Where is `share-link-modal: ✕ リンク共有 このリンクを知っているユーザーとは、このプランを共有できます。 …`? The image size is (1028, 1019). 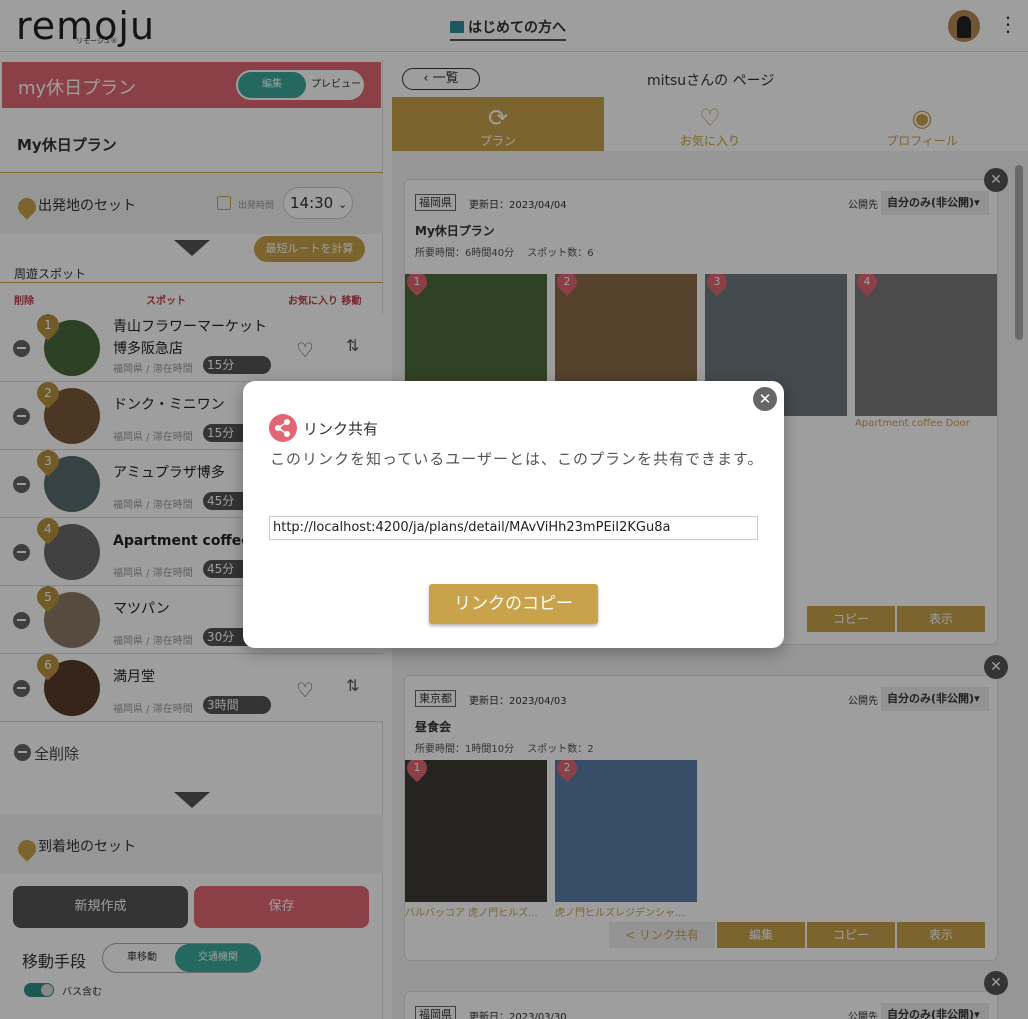
share-link-modal: ✕ リンク共有 このリンクを知っているユーザーとは、このプランを共有できます。 … is located at coordinates (513, 514).